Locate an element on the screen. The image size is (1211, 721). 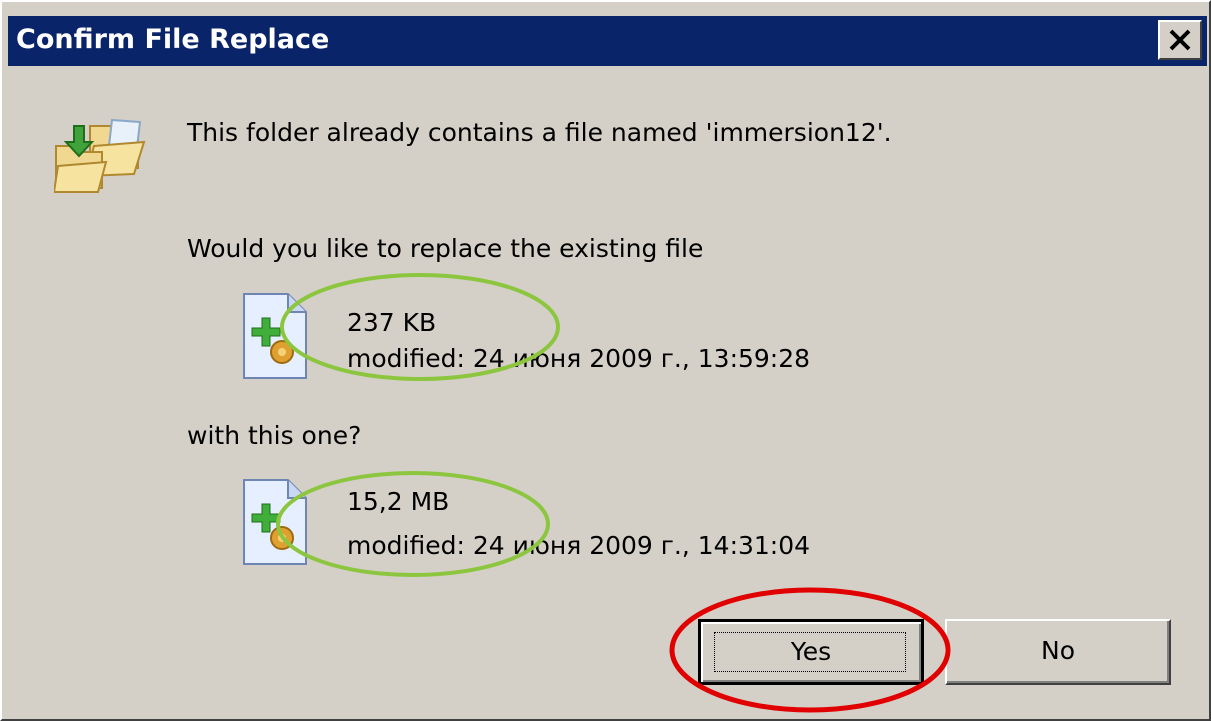
existing-file-size: 237 KB is located at coordinates (392, 322).